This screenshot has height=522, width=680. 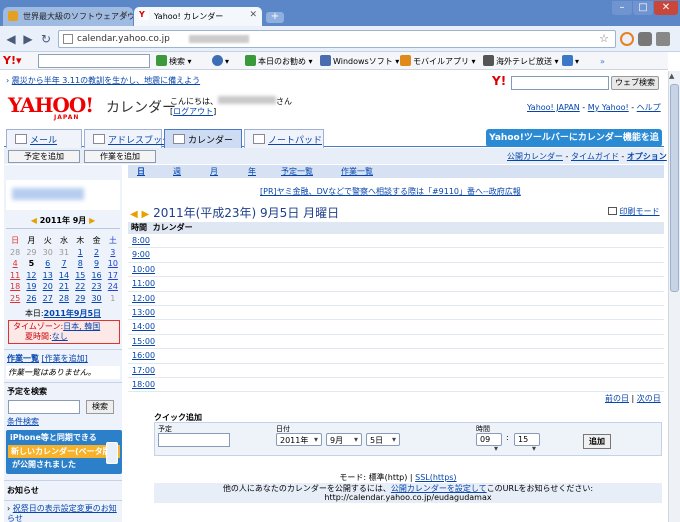 I want to click on minical-day: 31, so click(x=64, y=253).